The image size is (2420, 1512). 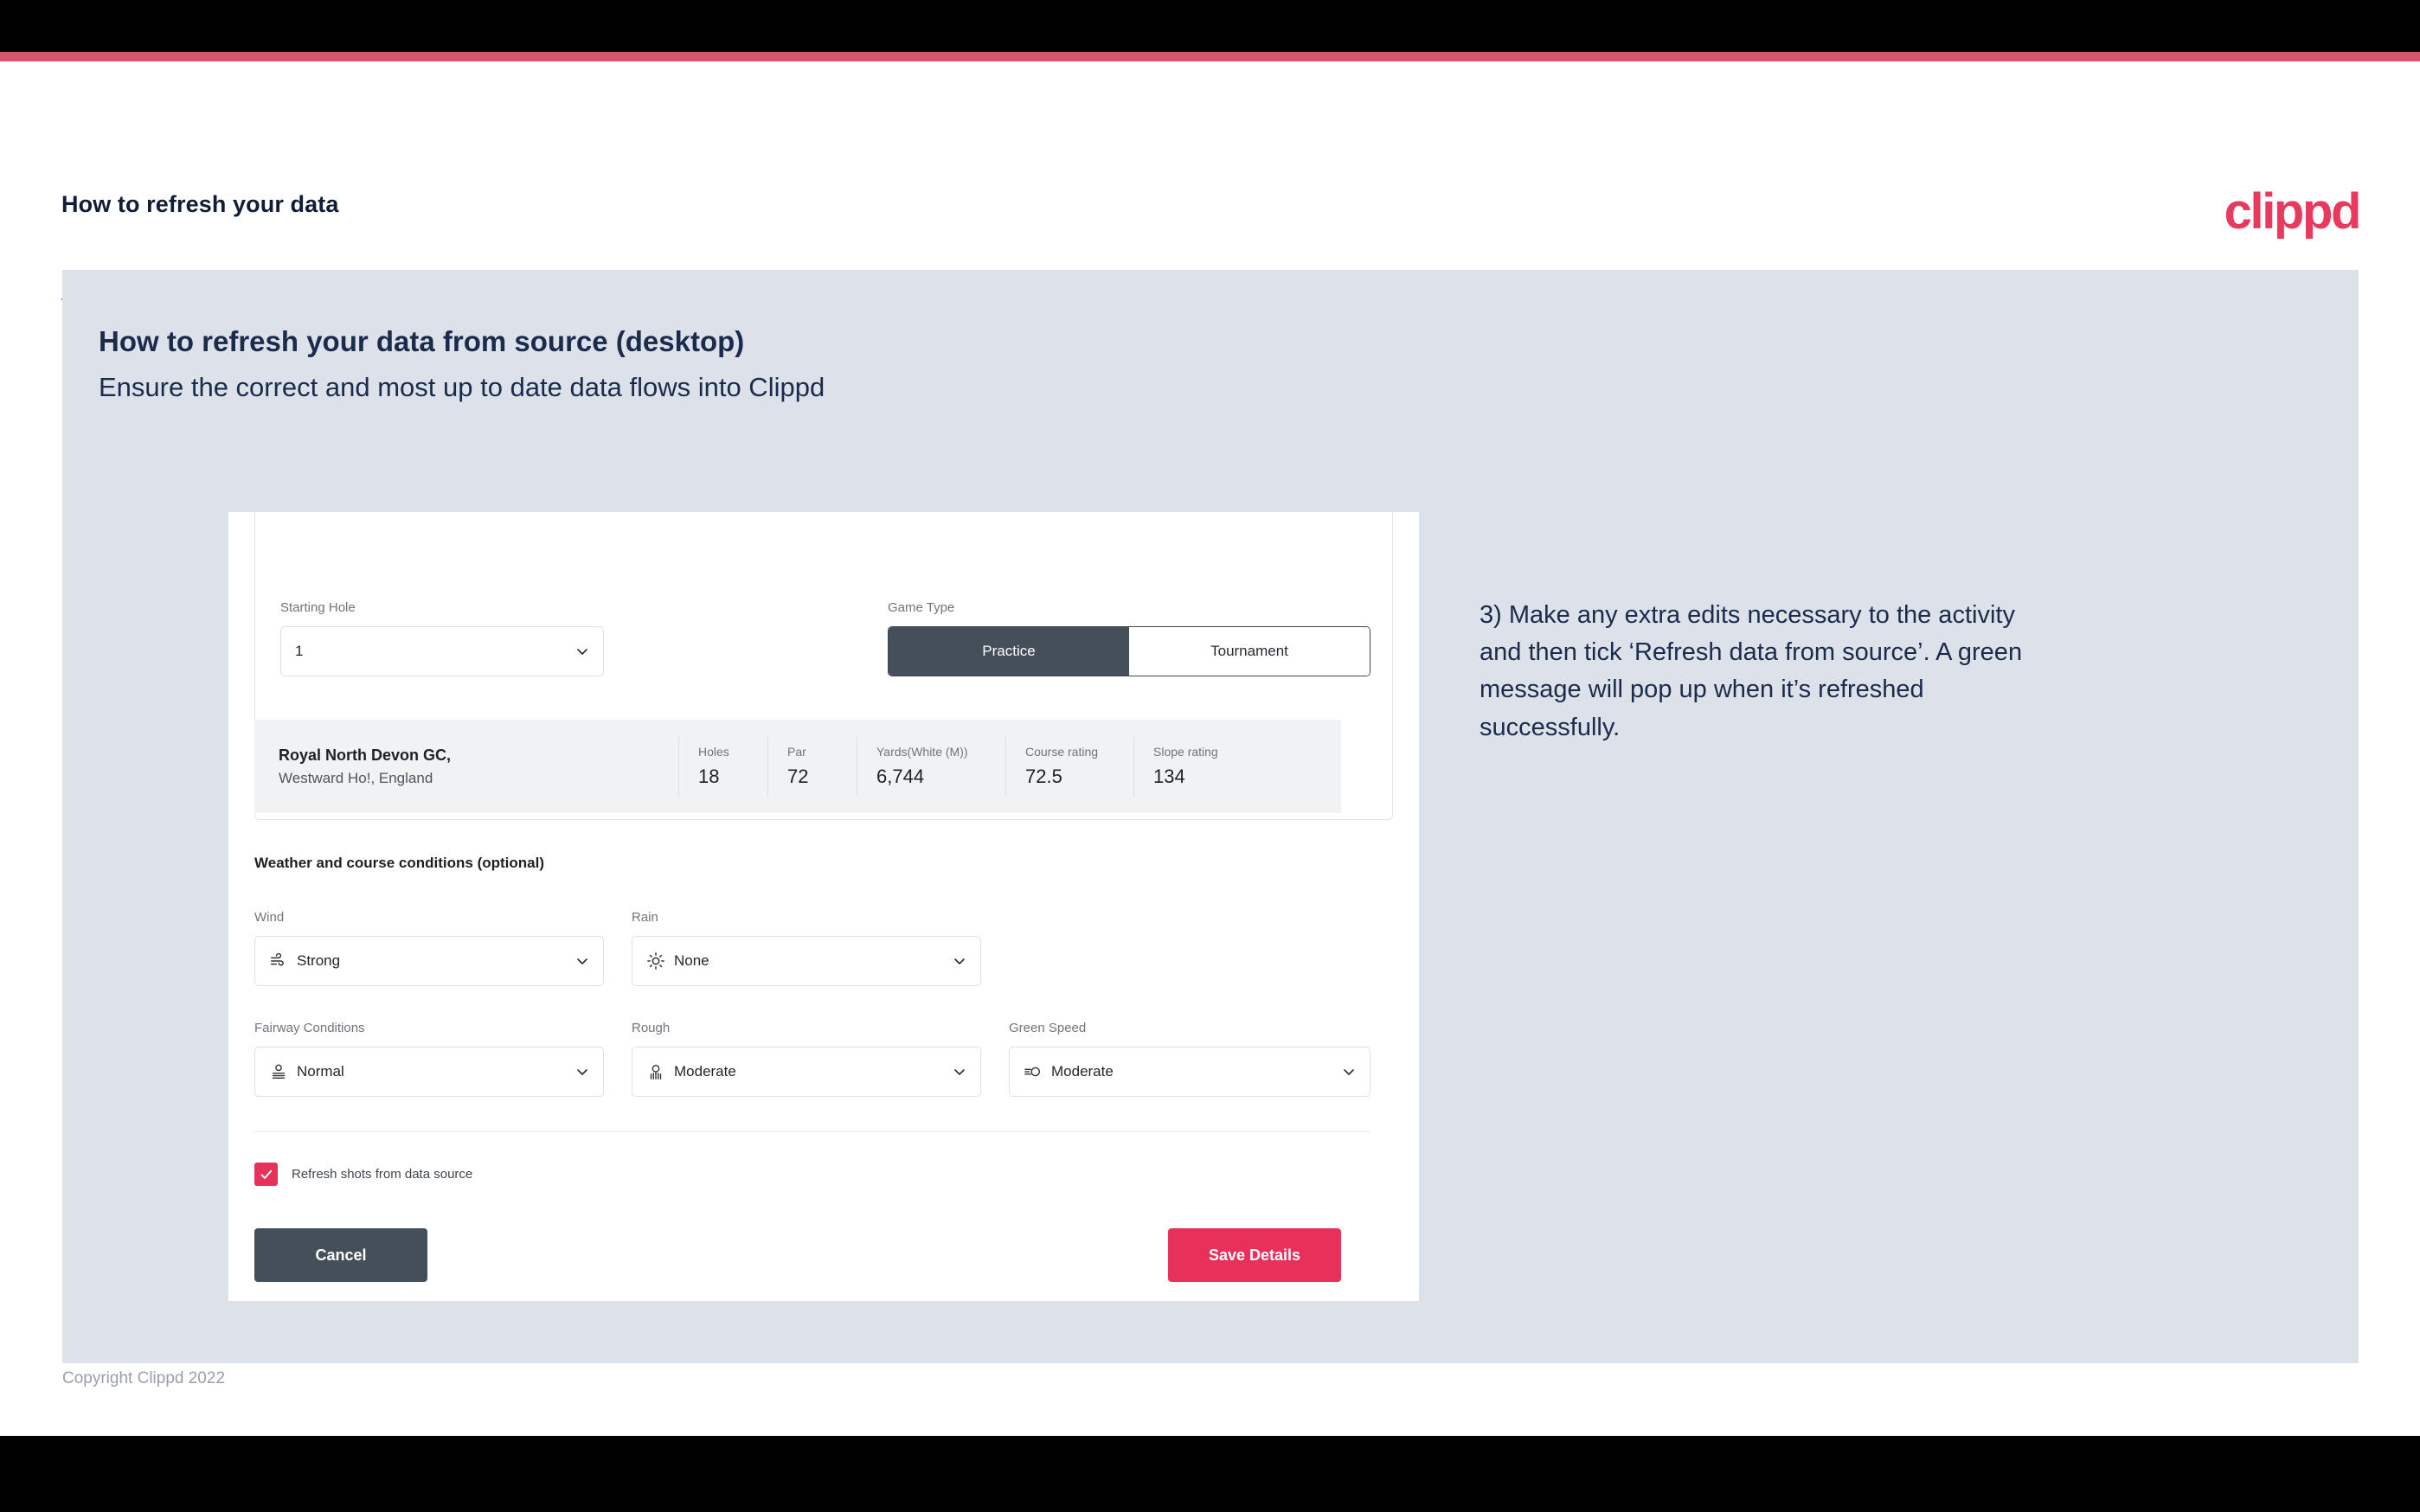 What do you see at coordinates (2293, 211) in the screenshot?
I see `clippd-logo: clippd` at bounding box center [2293, 211].